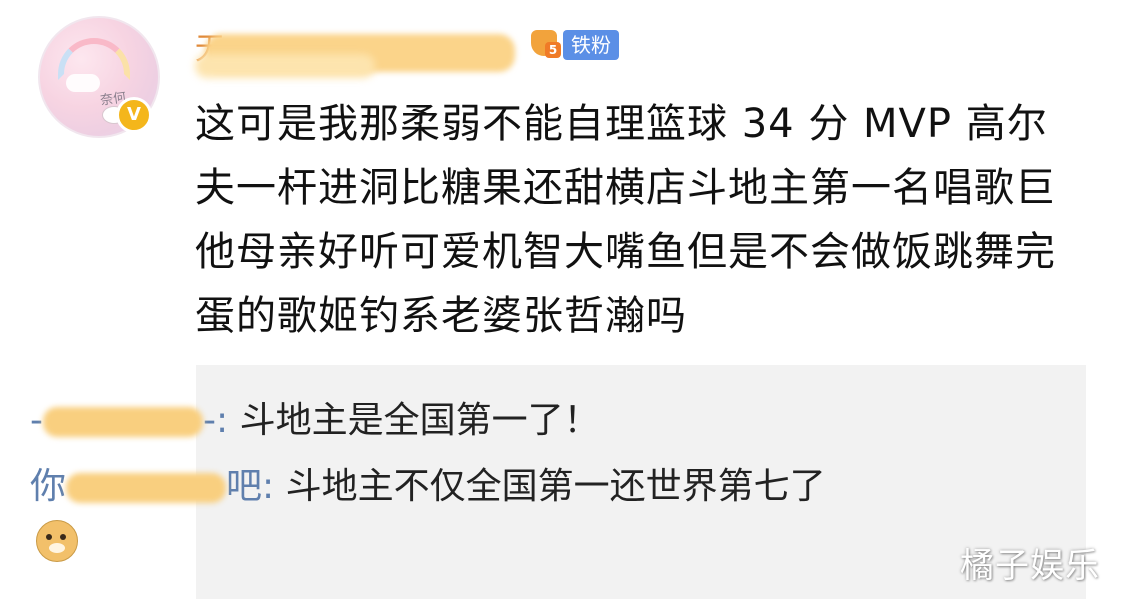  I want to click on reply-text: 斗地主是全国第一了！, so click(414, 420).